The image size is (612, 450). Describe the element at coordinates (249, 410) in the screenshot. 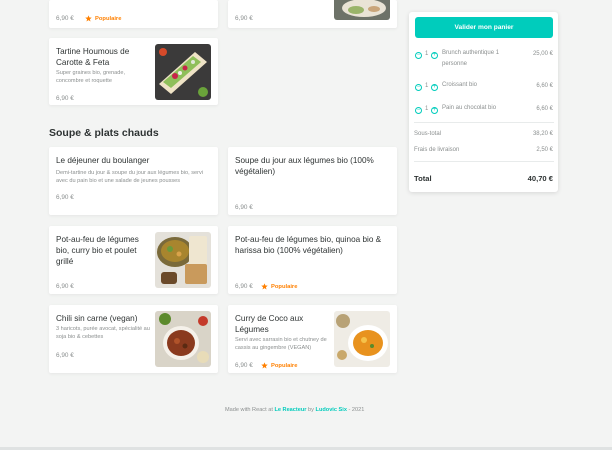

I see `footer-made-with: Made with React at` at that location.